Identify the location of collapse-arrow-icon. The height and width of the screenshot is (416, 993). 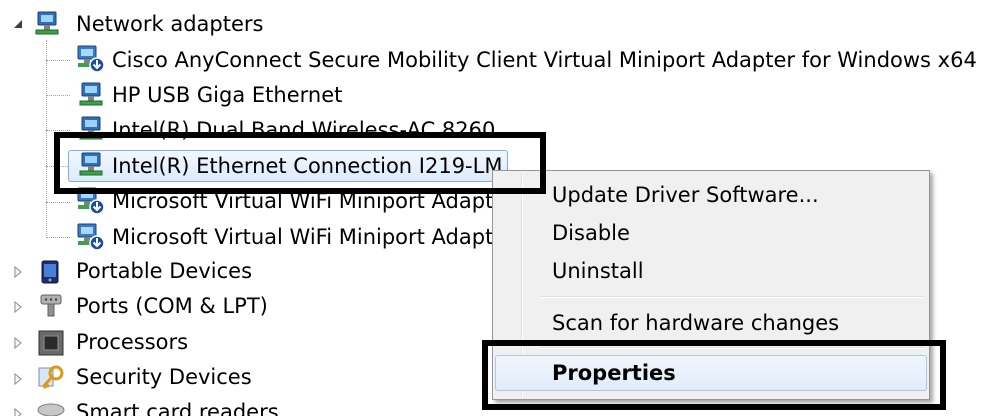
(18, 24).